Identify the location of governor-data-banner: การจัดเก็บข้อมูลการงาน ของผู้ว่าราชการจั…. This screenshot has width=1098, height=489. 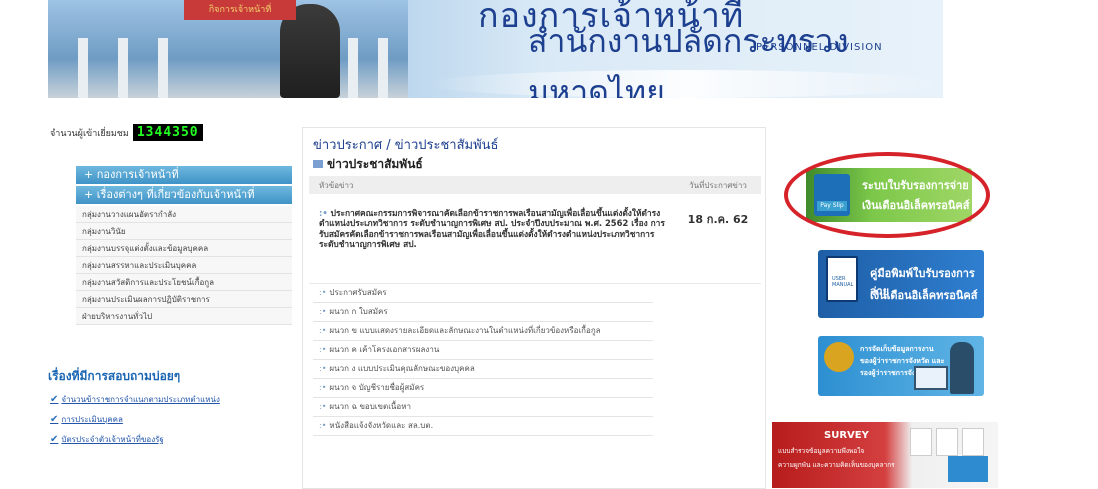
(901, 366).